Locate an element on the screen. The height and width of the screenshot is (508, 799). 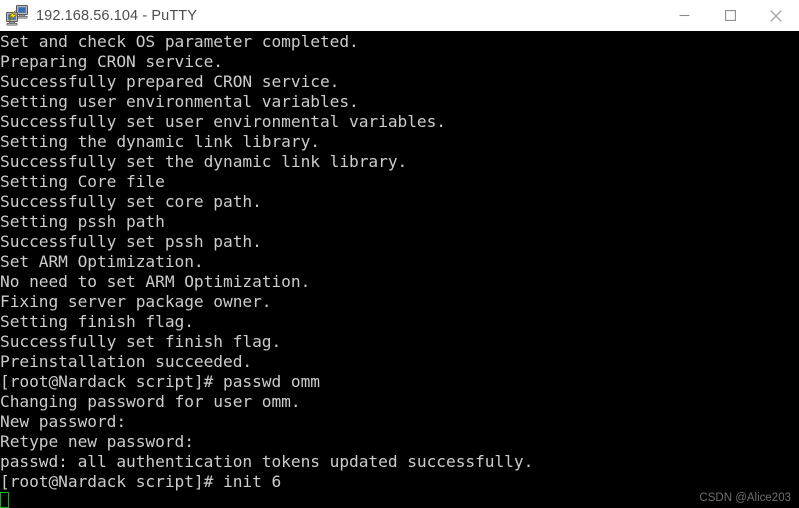
terminal-line: Changing password for user omm. is located at coordinates (150, 401).